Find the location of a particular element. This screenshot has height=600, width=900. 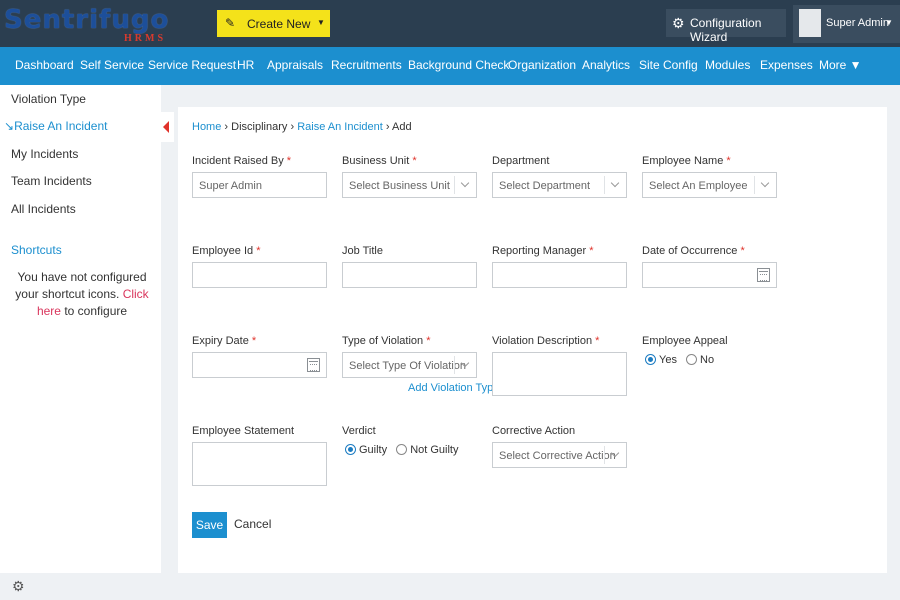

verdict-radio-group: Guilty Not Guilty is located at coordinates (404, 450).